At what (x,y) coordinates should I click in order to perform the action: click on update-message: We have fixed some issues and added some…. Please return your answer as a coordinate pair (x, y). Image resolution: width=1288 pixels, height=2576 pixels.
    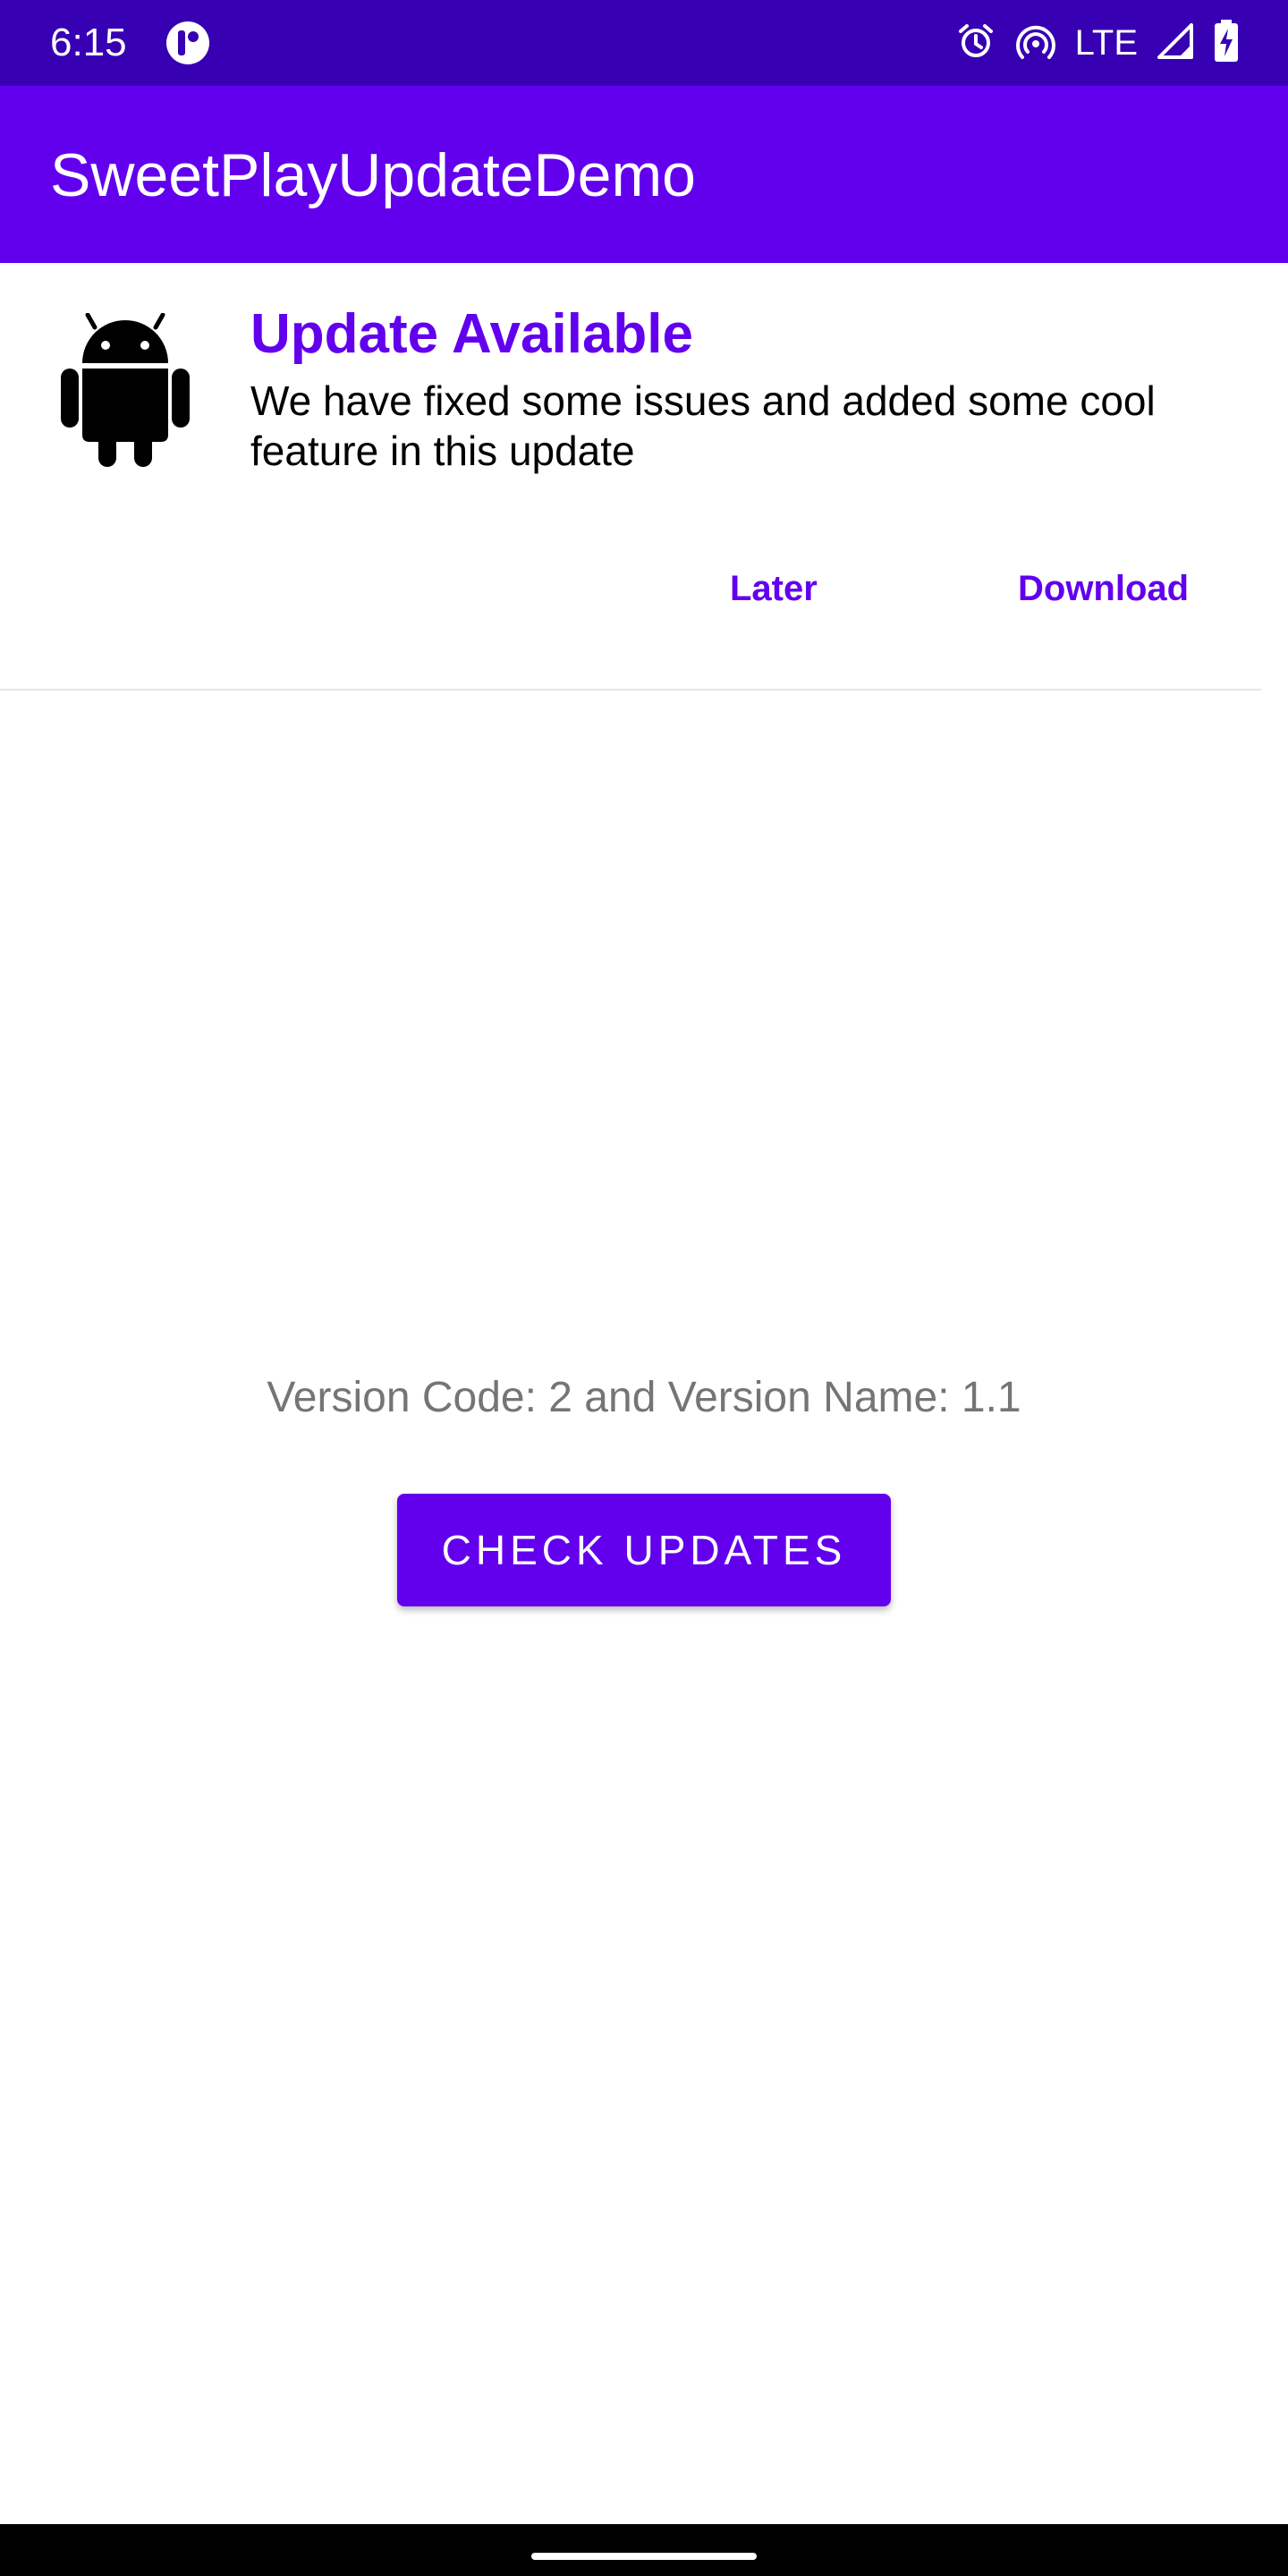
    Looking at the image, I should click on (703, 425).